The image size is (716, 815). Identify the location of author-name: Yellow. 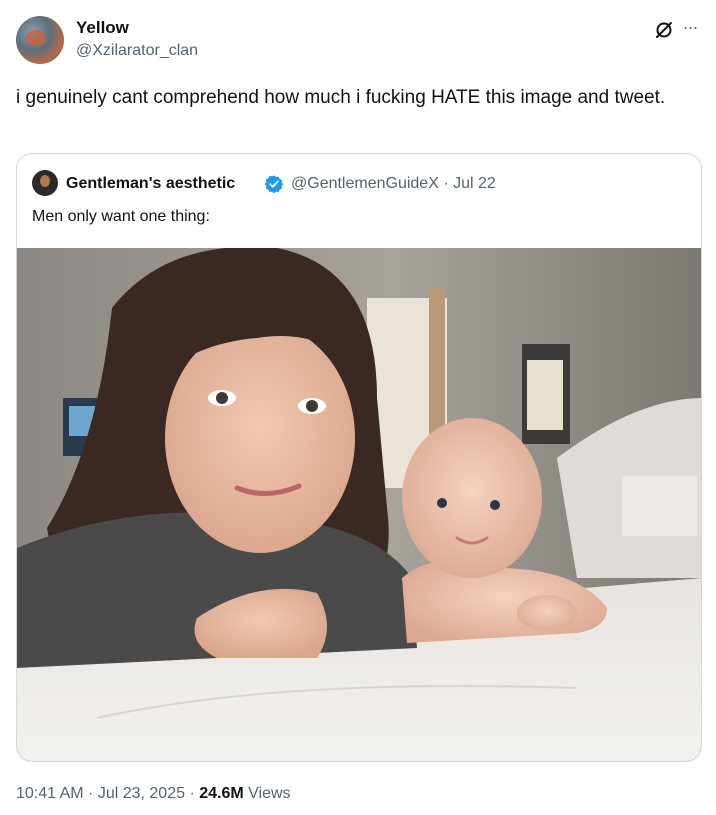
(102, 28).